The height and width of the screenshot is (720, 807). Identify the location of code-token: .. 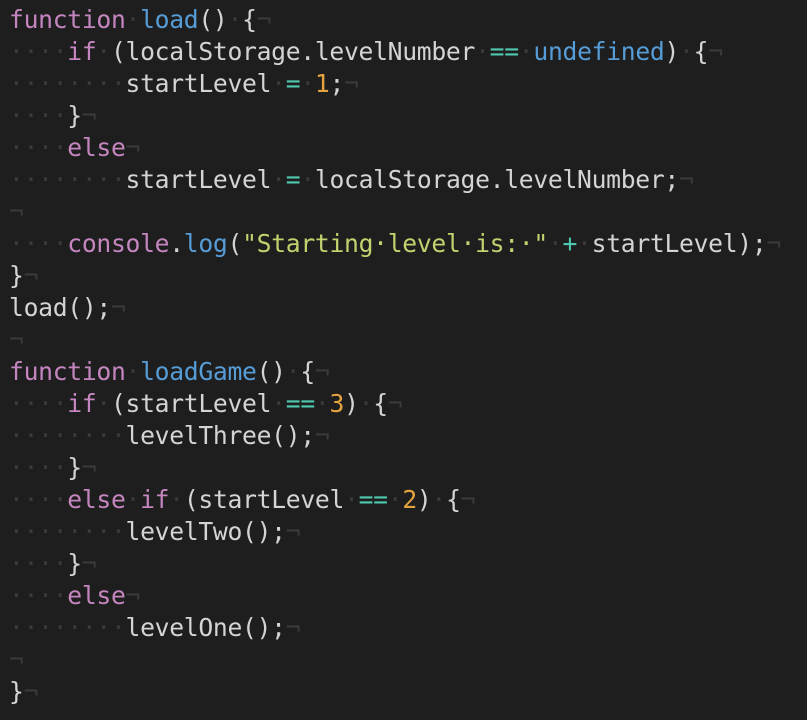
(176, 243).